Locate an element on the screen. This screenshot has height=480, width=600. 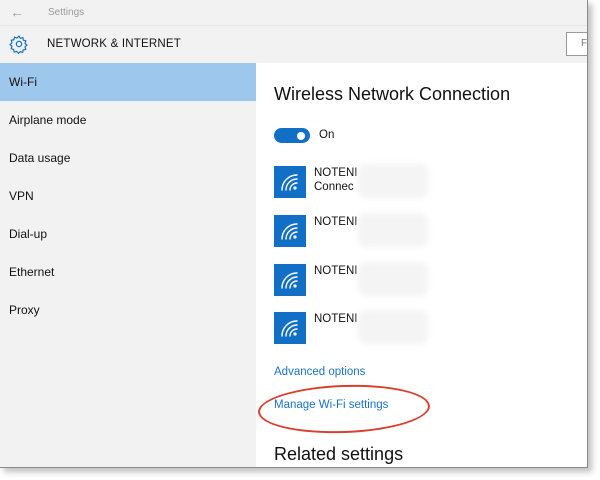
title-bar: ← Settings is located at coordinates (293, 13).